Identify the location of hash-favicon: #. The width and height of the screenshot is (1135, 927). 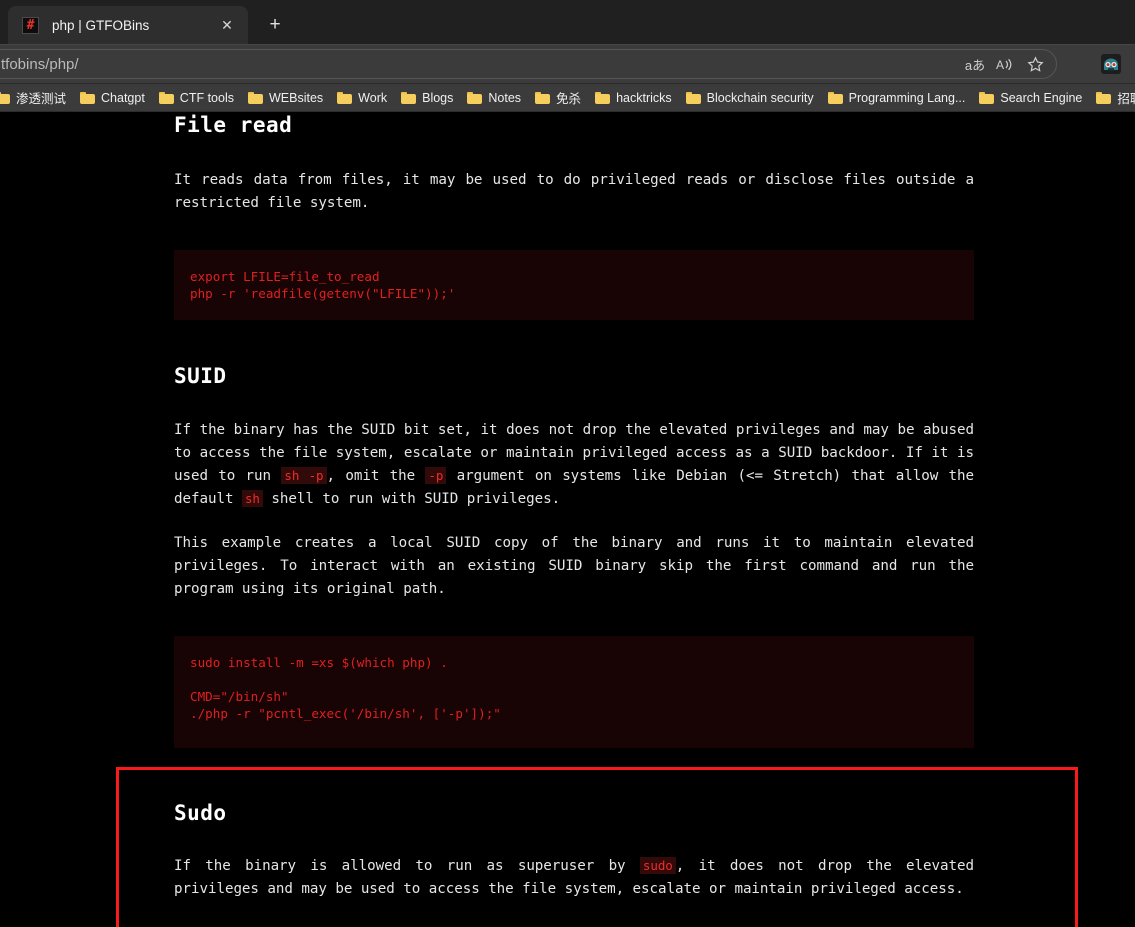
(30, 25).